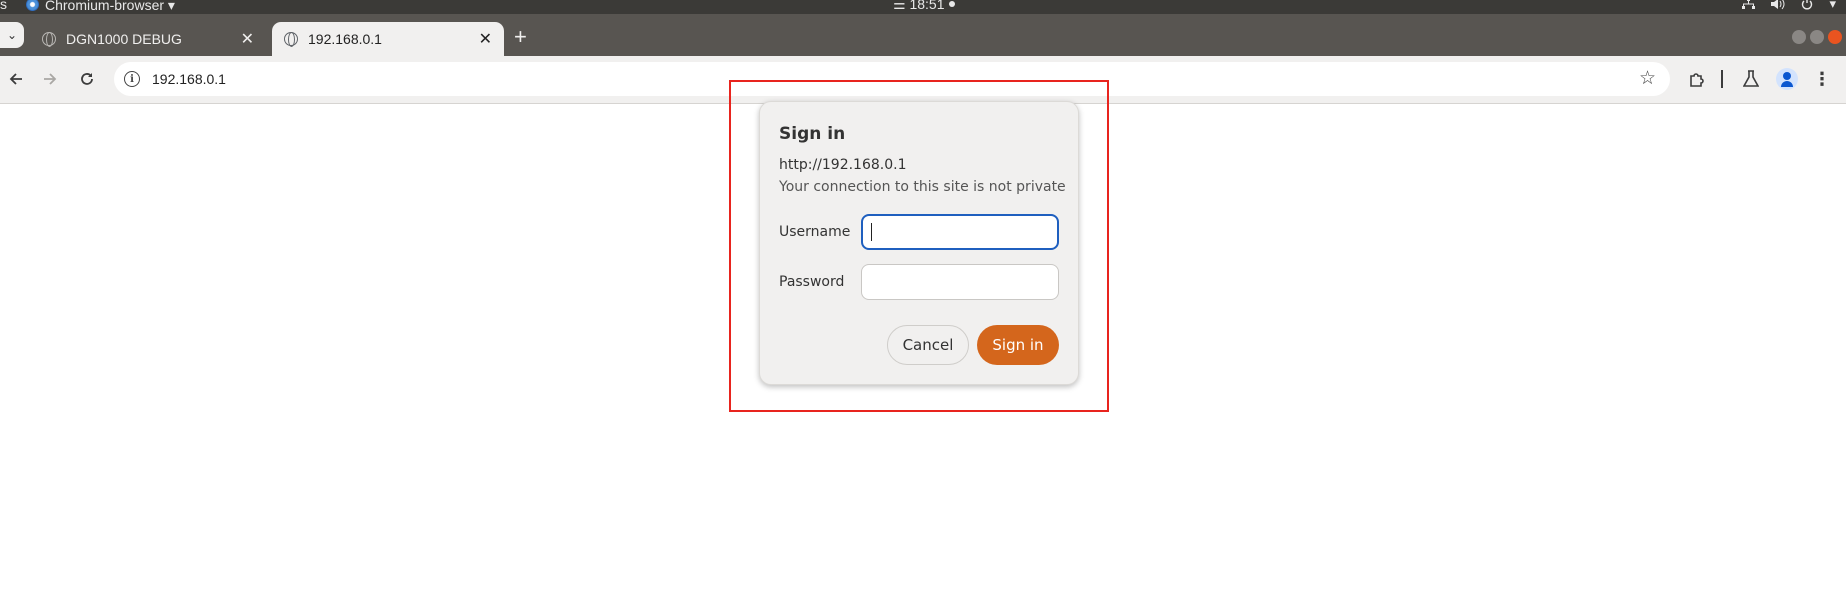 The image size is (1846, 592). Describe the element at coordinates (1722, 79) in the screenshot. I see `toolbar-divider` at that location.